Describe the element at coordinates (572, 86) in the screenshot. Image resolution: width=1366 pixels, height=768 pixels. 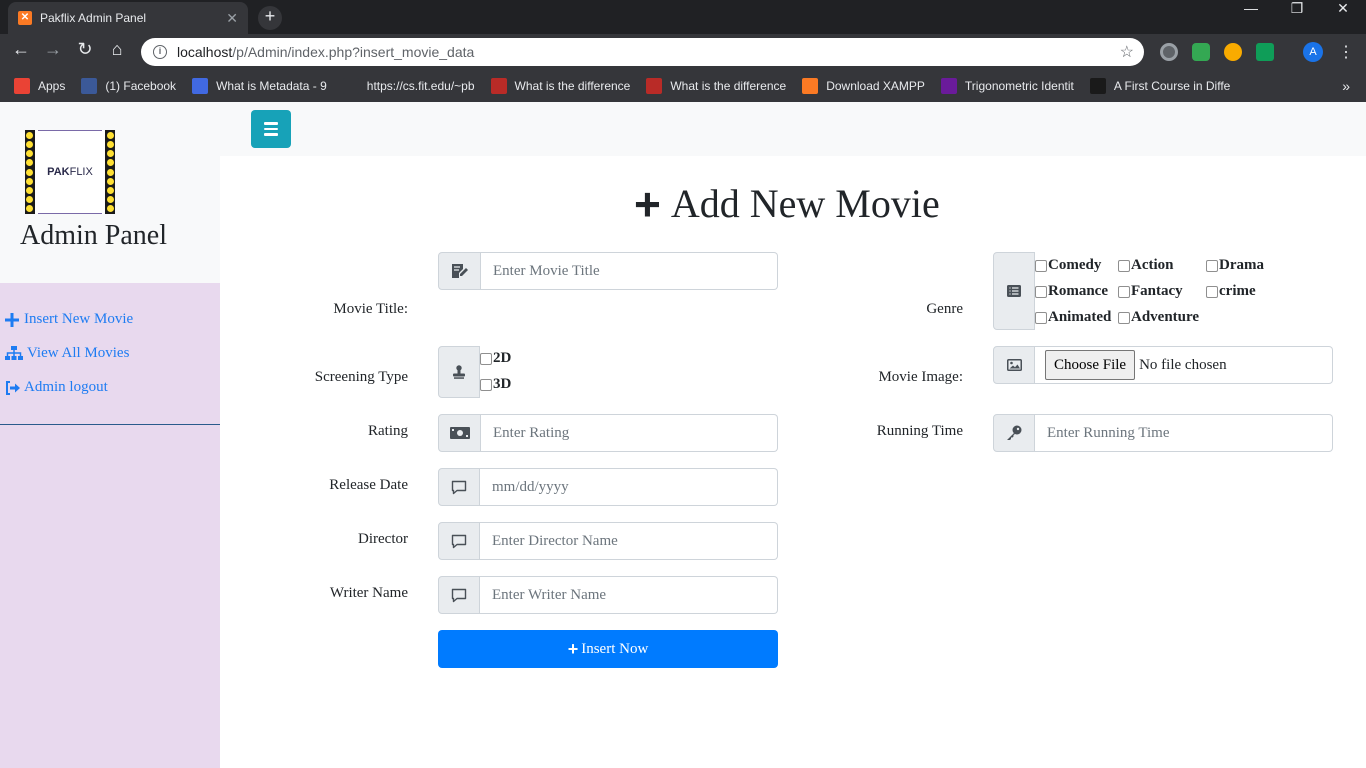
I see `bookmark-label: What is the difference` at that location.